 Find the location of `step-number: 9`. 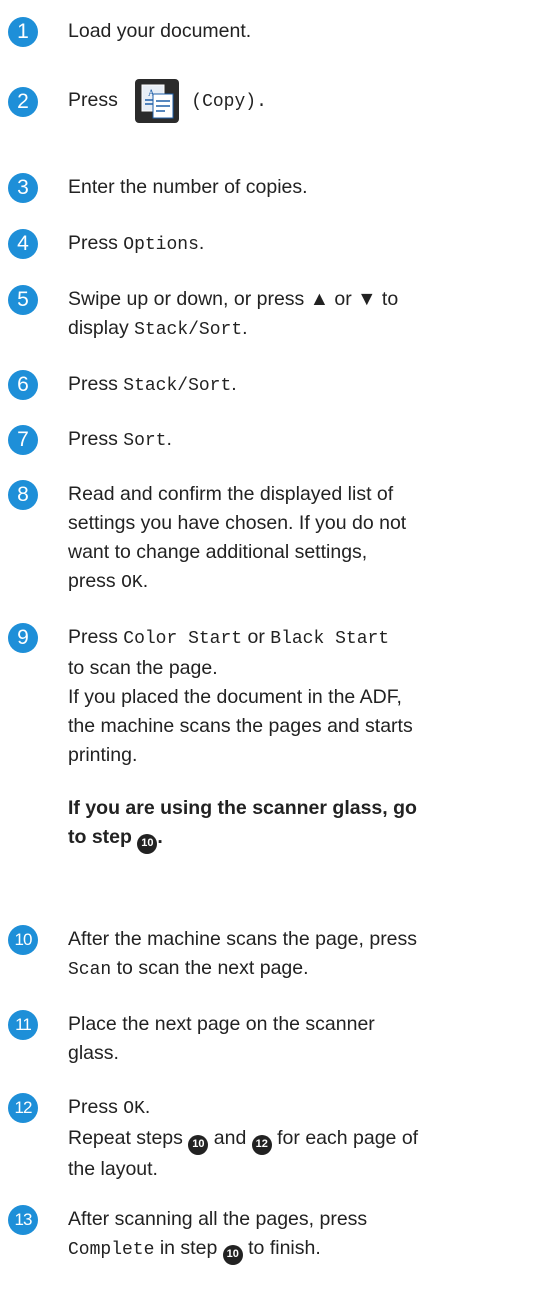

step-number: 9 is located at coordinates (23, 638).